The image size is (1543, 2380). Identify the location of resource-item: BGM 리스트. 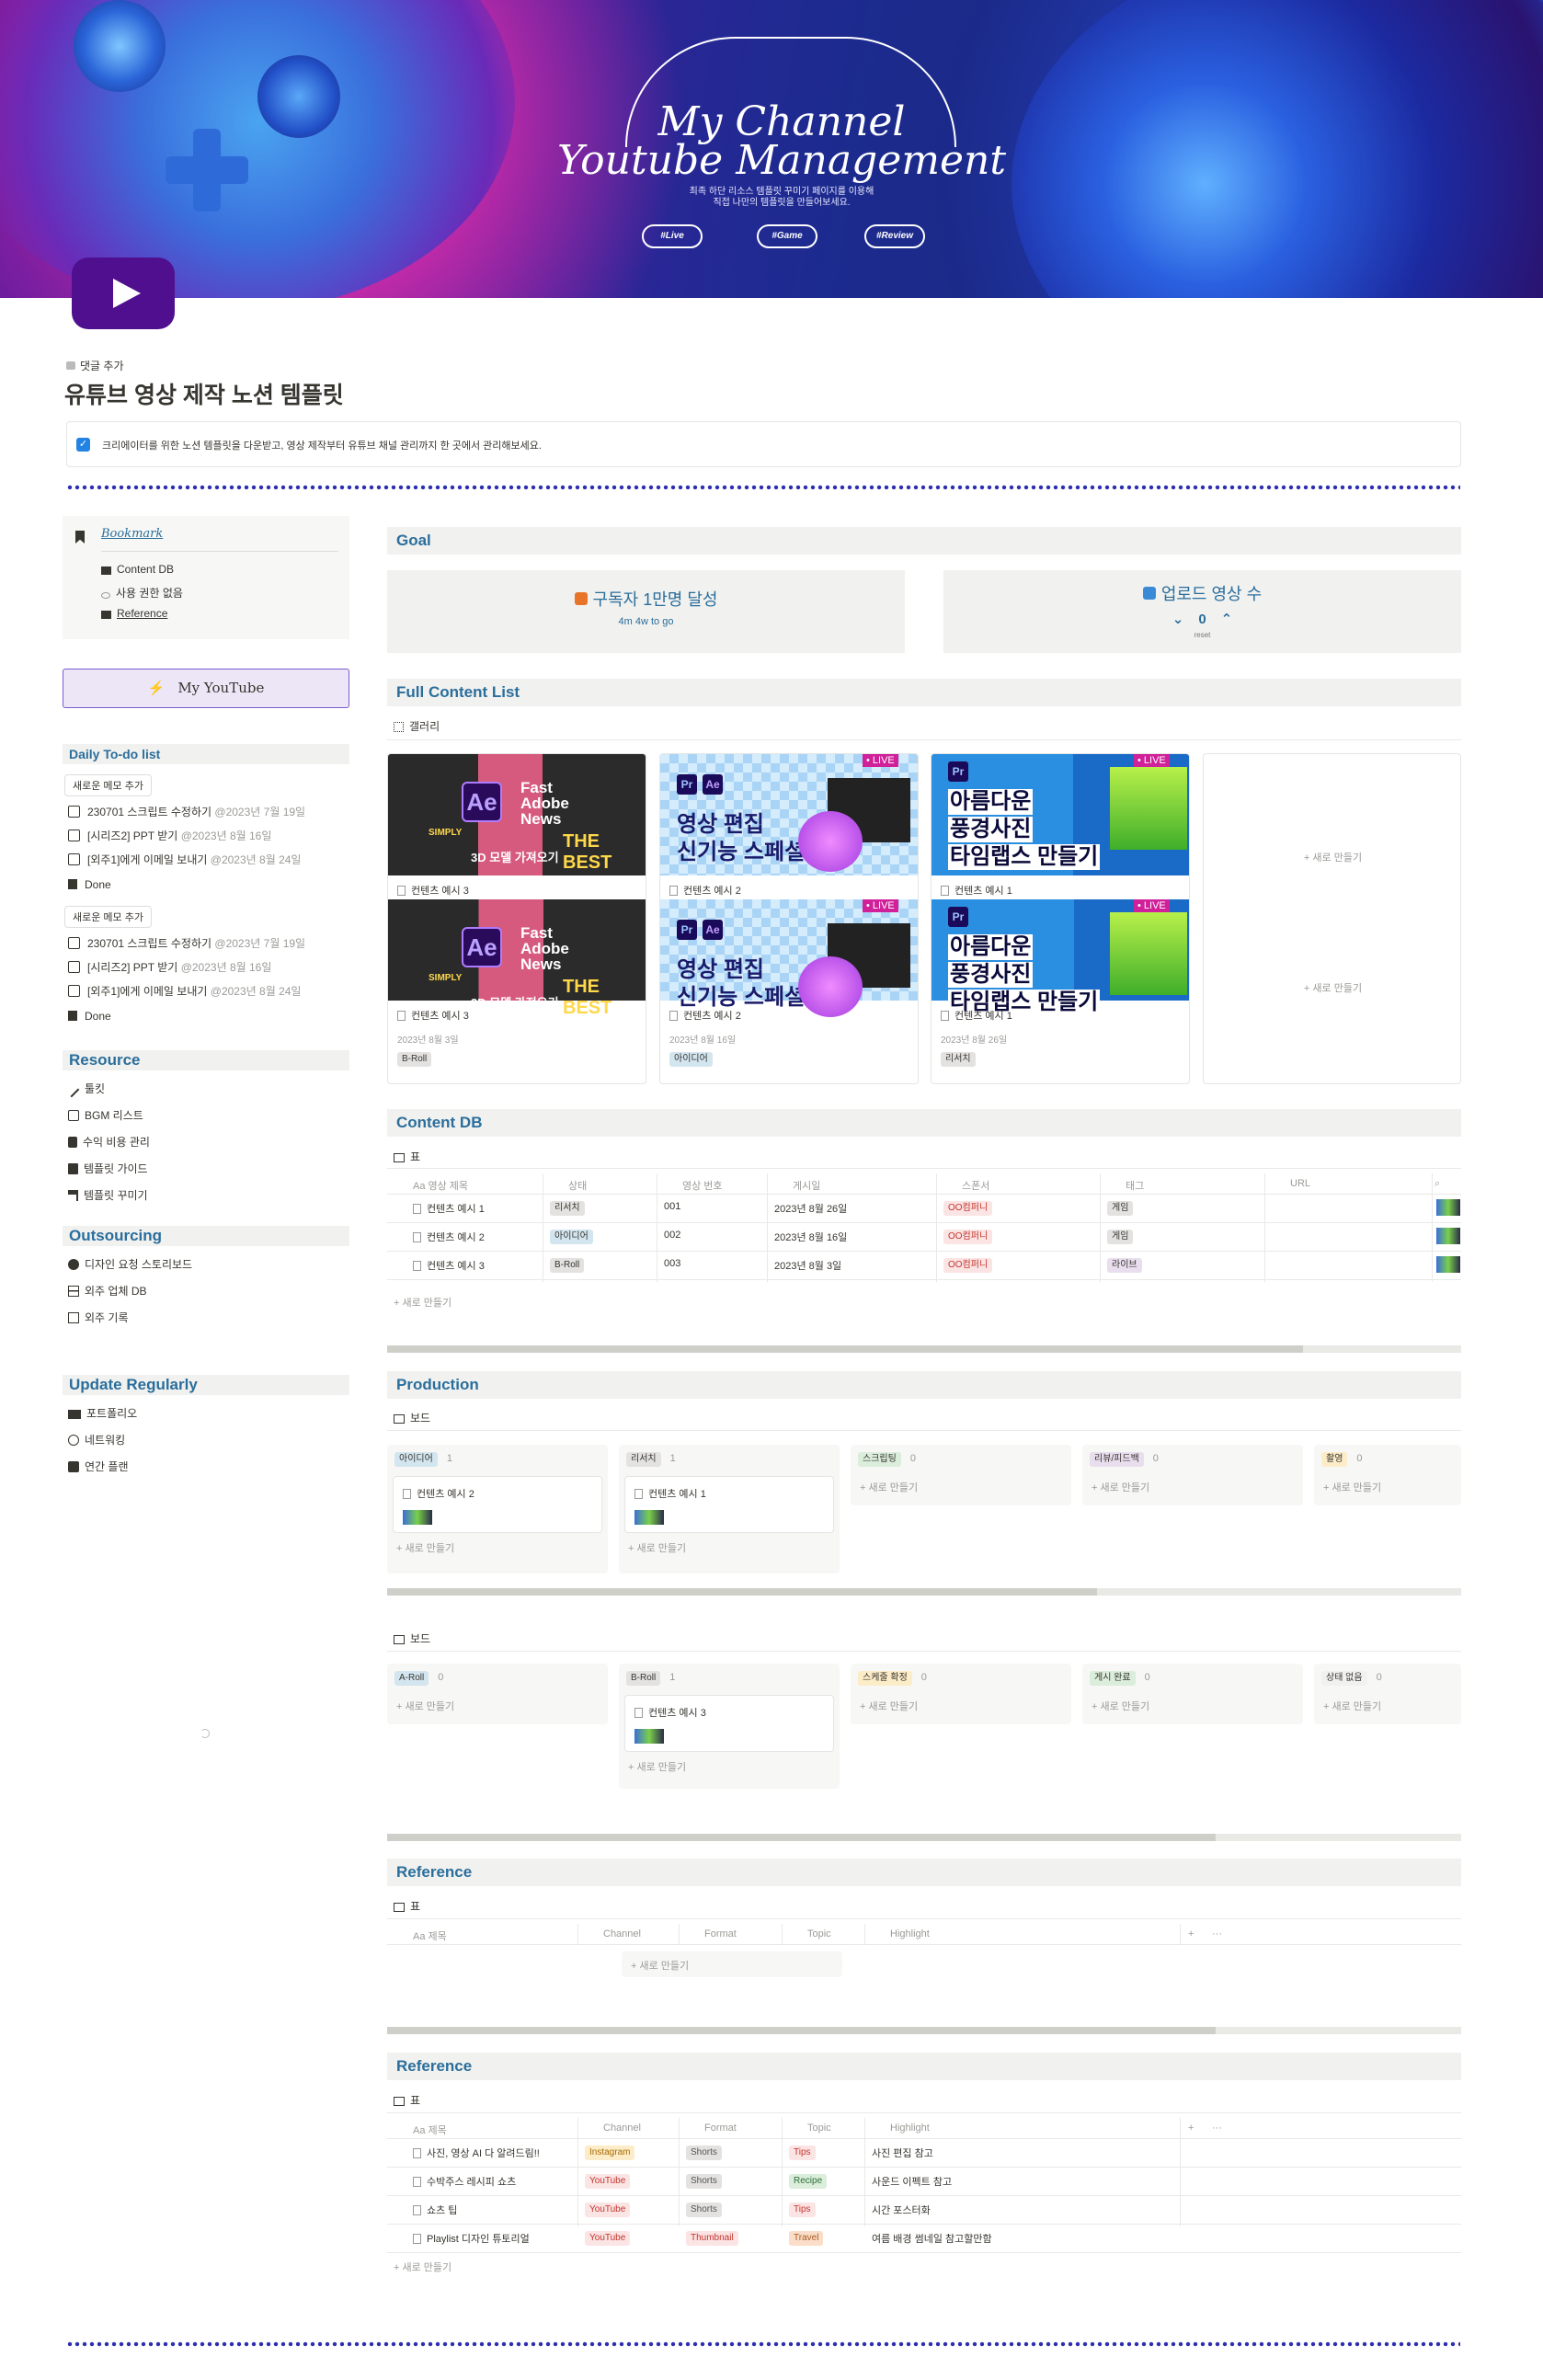
(106, 1115).